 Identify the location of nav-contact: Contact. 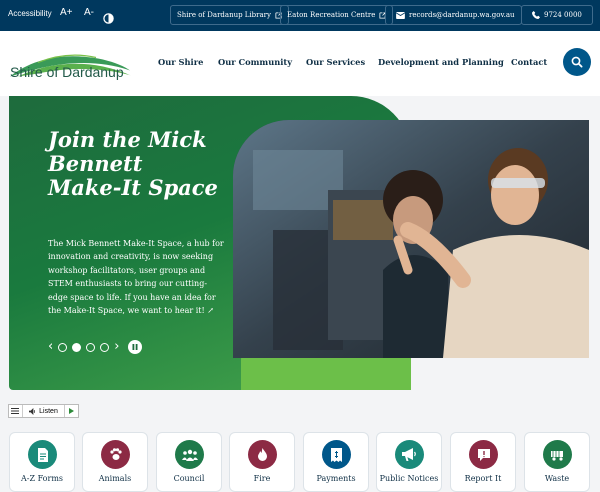
(529, 62).